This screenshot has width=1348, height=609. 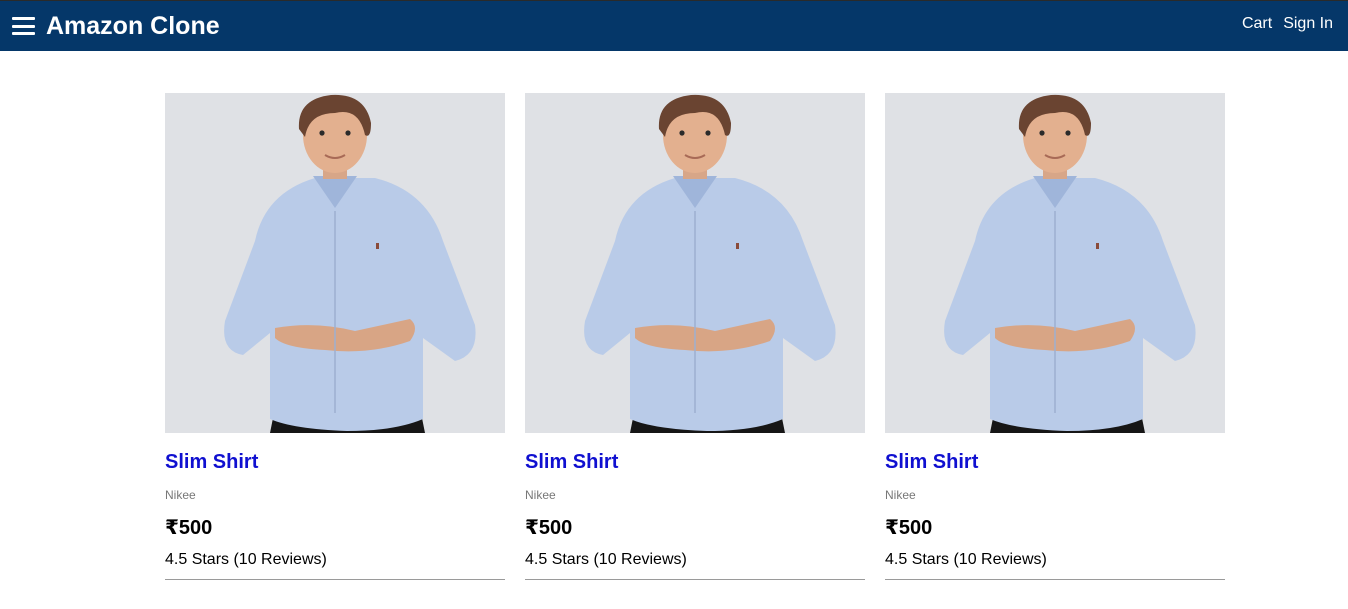 I want to click on brand-area: Amazon Clone, so click(x=110, y=26).